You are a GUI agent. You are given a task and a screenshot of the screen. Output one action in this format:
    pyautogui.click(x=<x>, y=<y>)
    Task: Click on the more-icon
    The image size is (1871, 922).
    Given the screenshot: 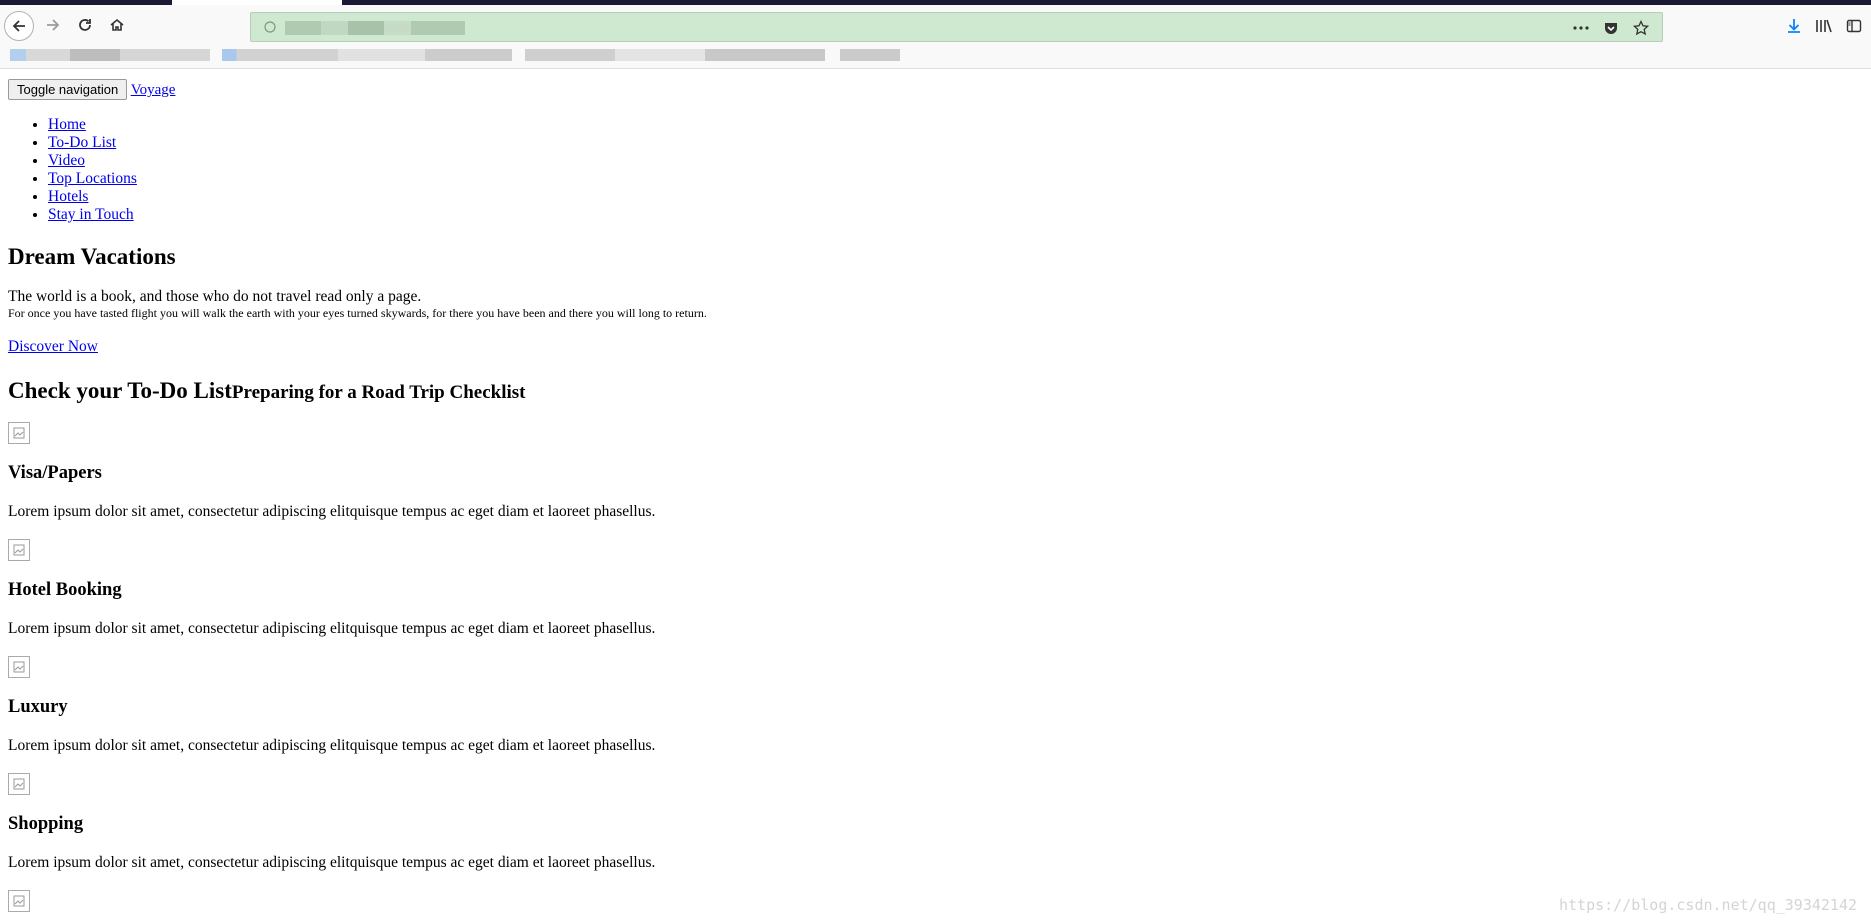 What is the action you would take?
    pyautogui.click(x=1581, y=28)
    